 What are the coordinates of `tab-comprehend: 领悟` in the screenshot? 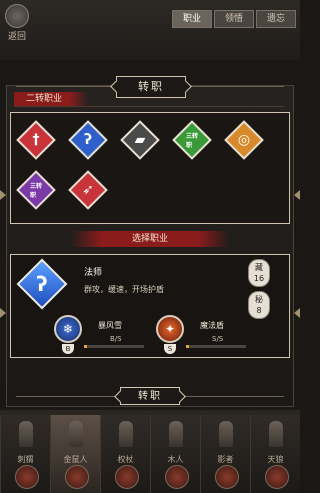 It's located at (234, 19).